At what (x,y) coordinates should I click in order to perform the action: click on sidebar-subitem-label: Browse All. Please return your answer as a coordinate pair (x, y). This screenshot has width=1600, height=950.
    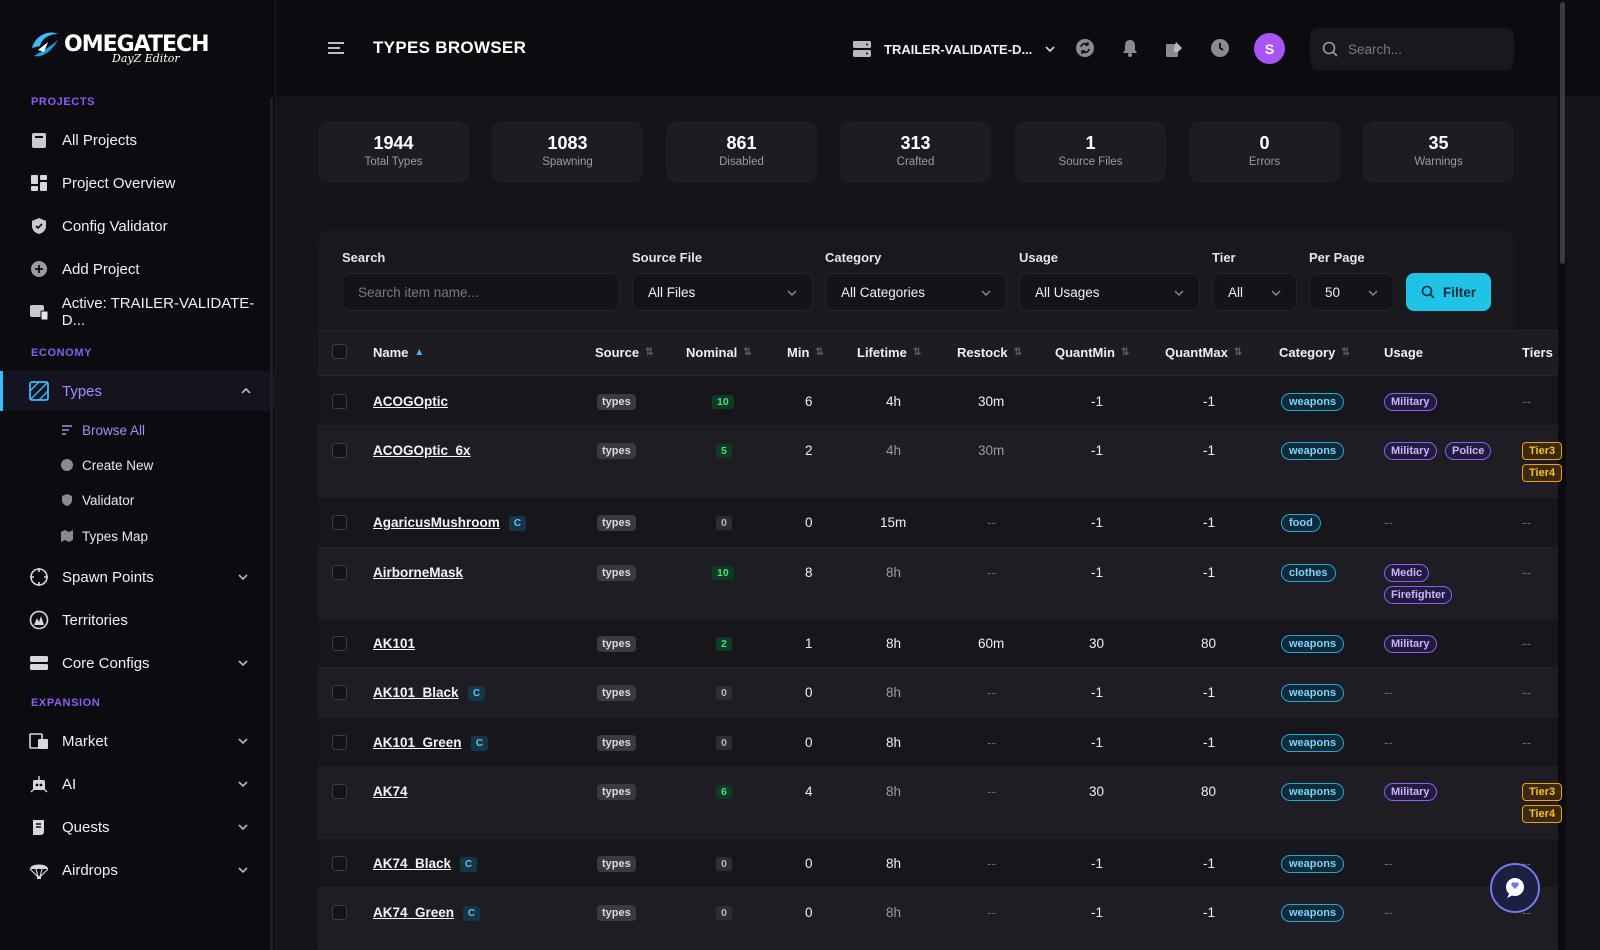
    Looking at the image, I should click on (114, 430).